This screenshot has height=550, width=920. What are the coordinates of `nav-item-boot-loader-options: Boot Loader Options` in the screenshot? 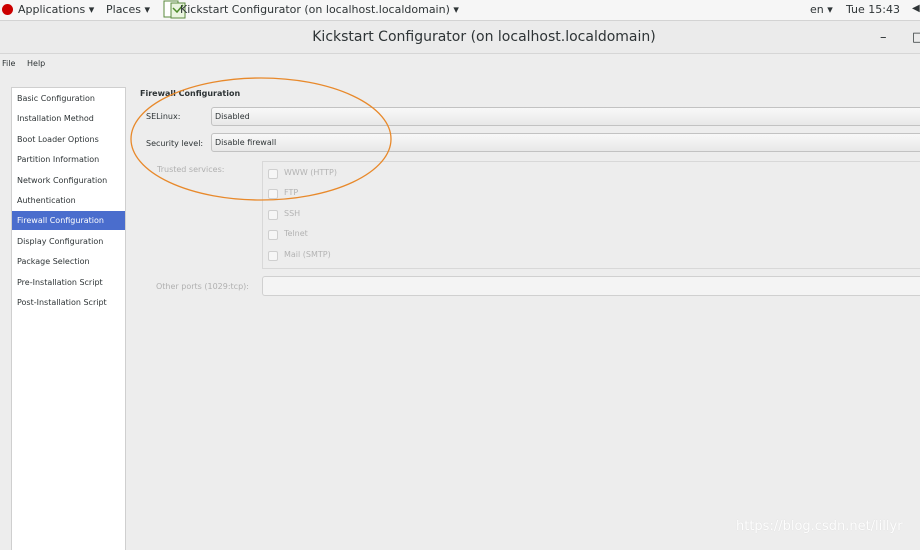 It's located at (68, 140).